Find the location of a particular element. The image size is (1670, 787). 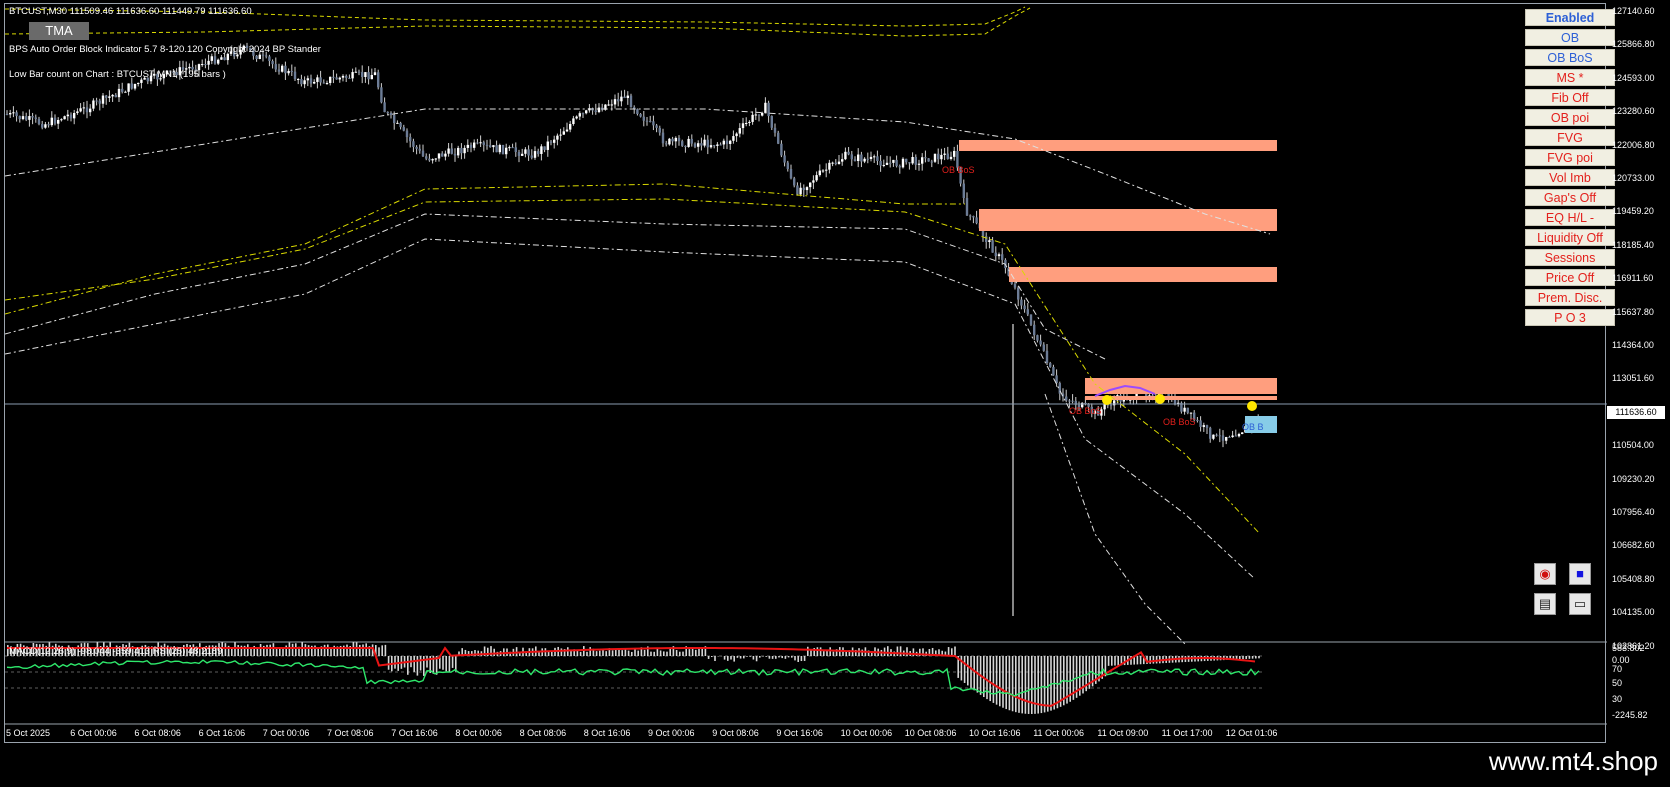

panel-button-liquidity-off: Liquidity Off is located at coordinates (1570, 237).